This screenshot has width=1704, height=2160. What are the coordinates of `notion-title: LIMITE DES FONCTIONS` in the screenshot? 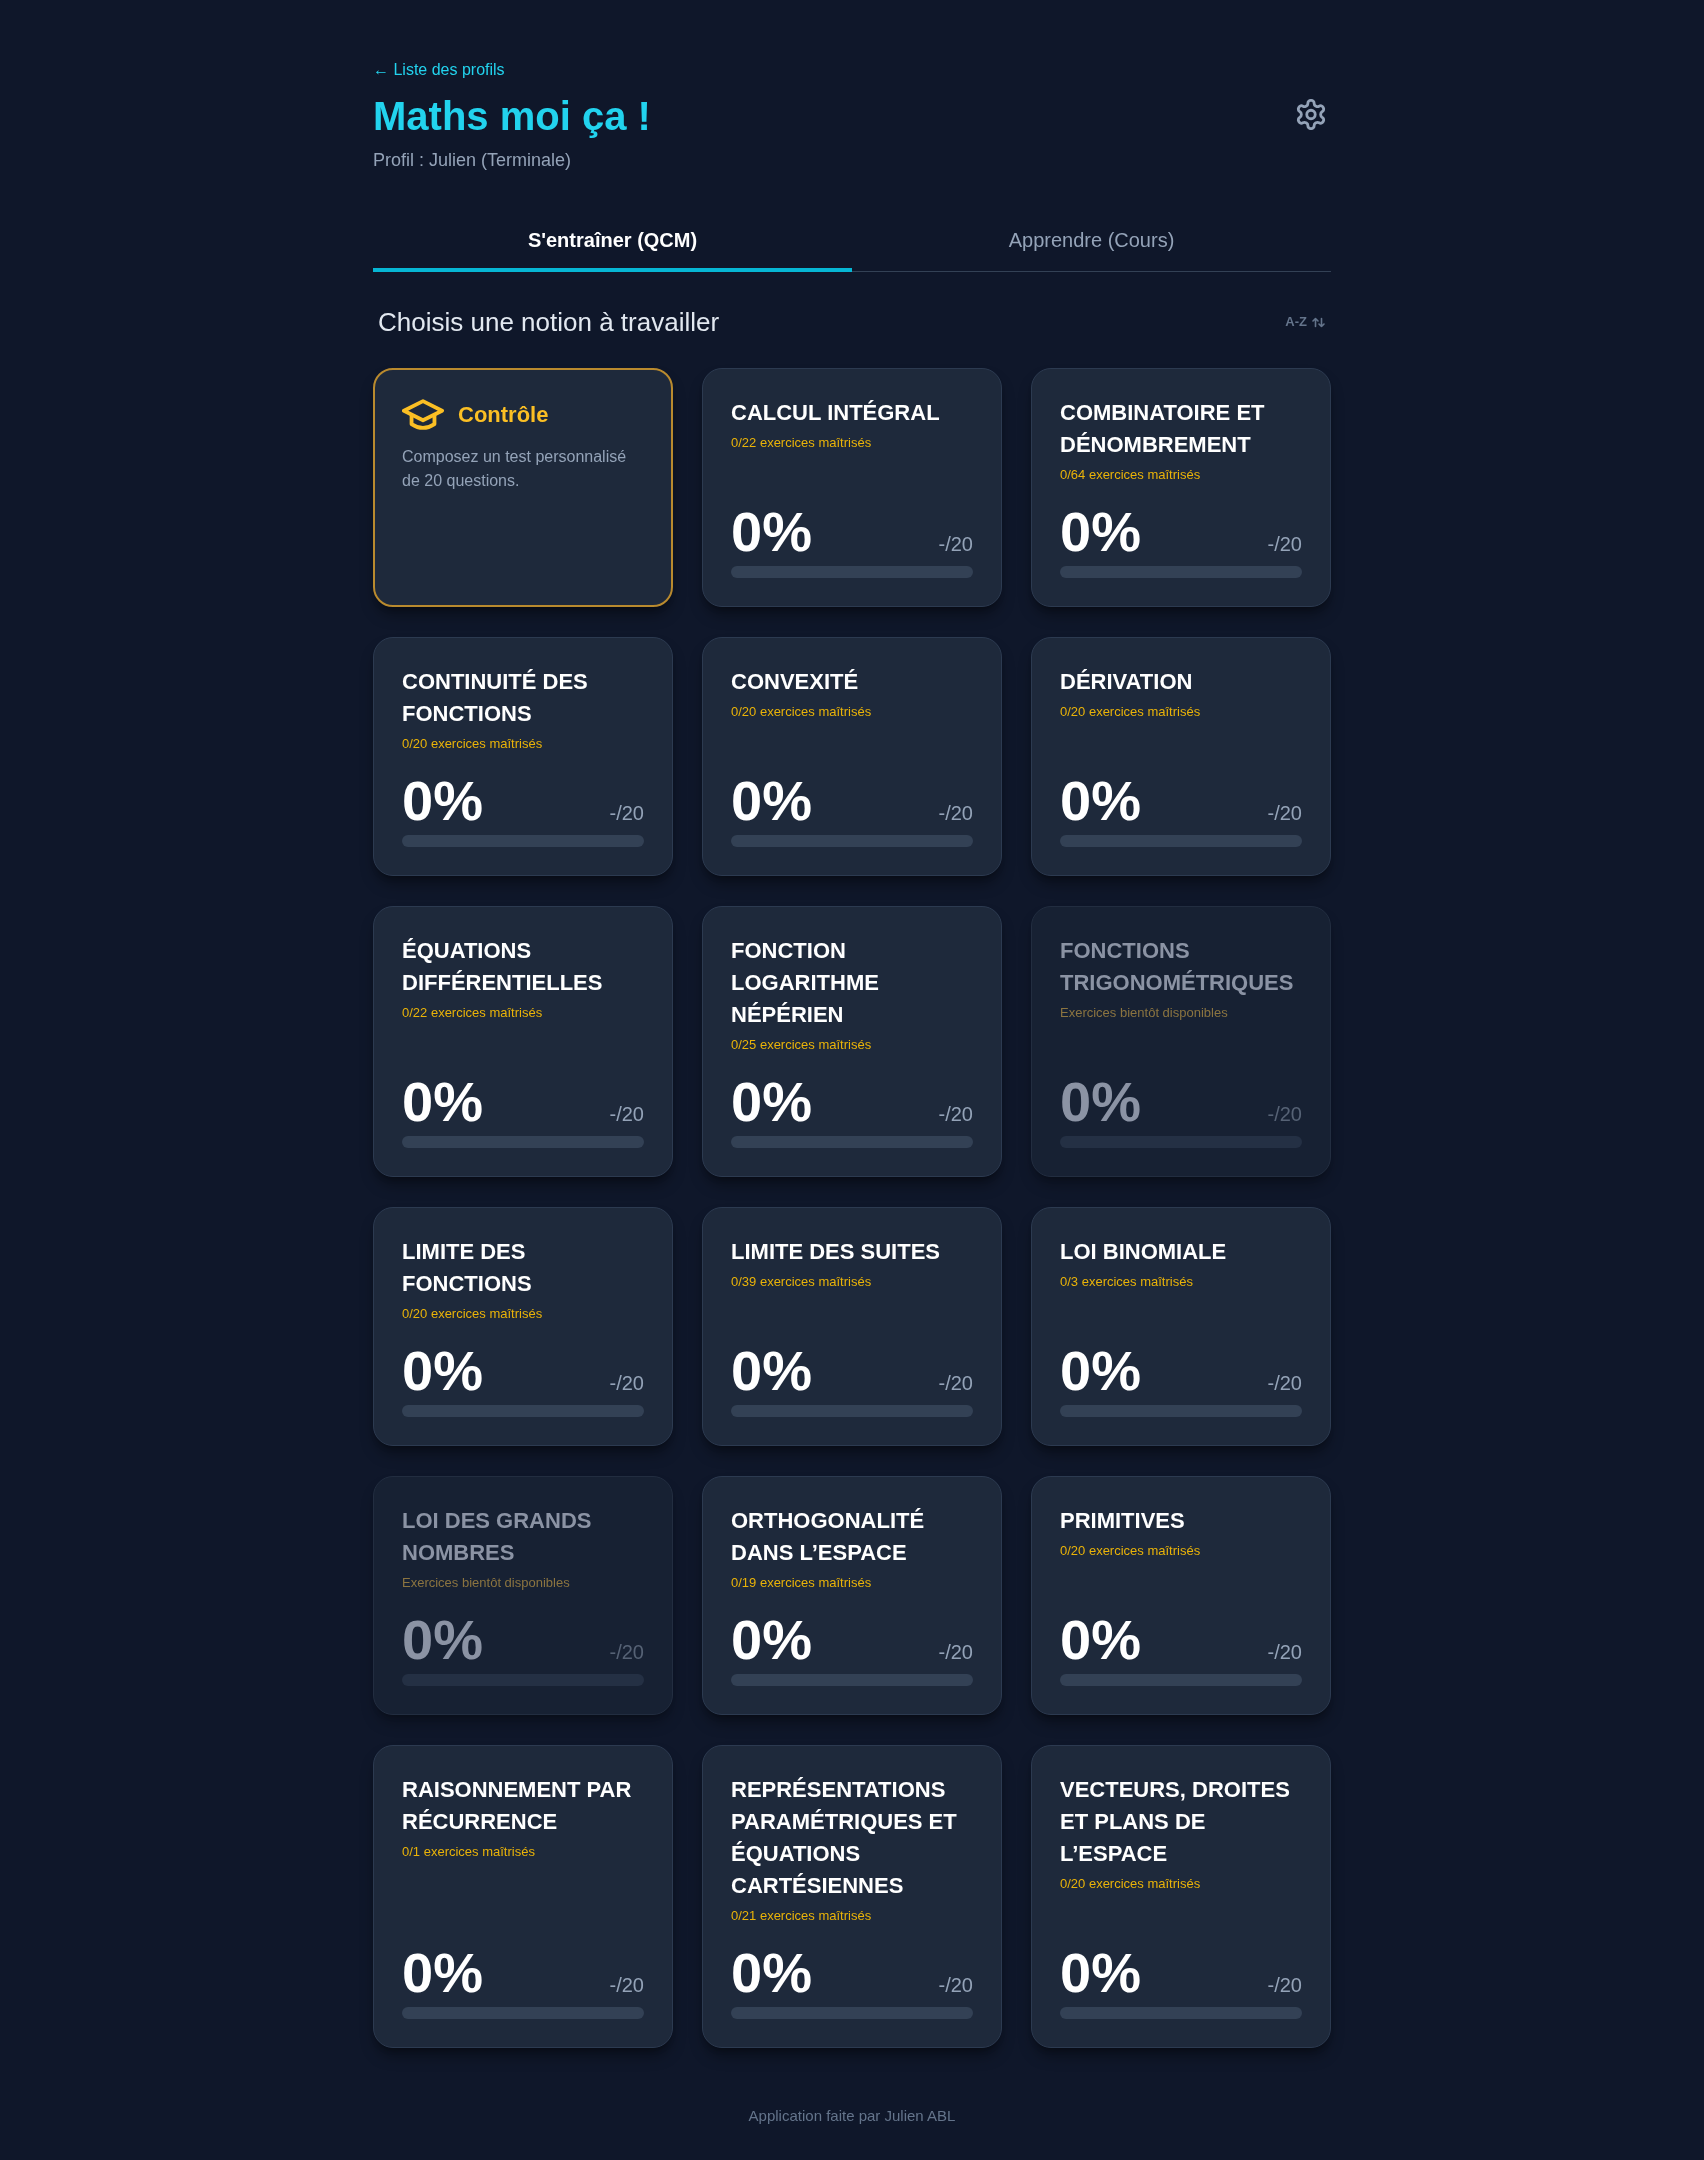 It's located at (467, 1268).